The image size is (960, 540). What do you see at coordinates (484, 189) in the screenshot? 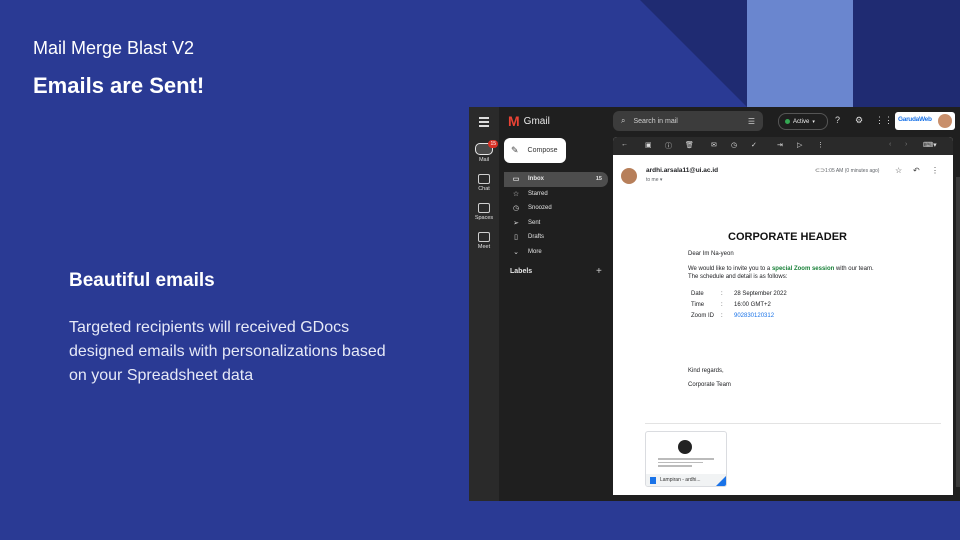
I see `rail-label: Chat` at bounding box center [484, 189].